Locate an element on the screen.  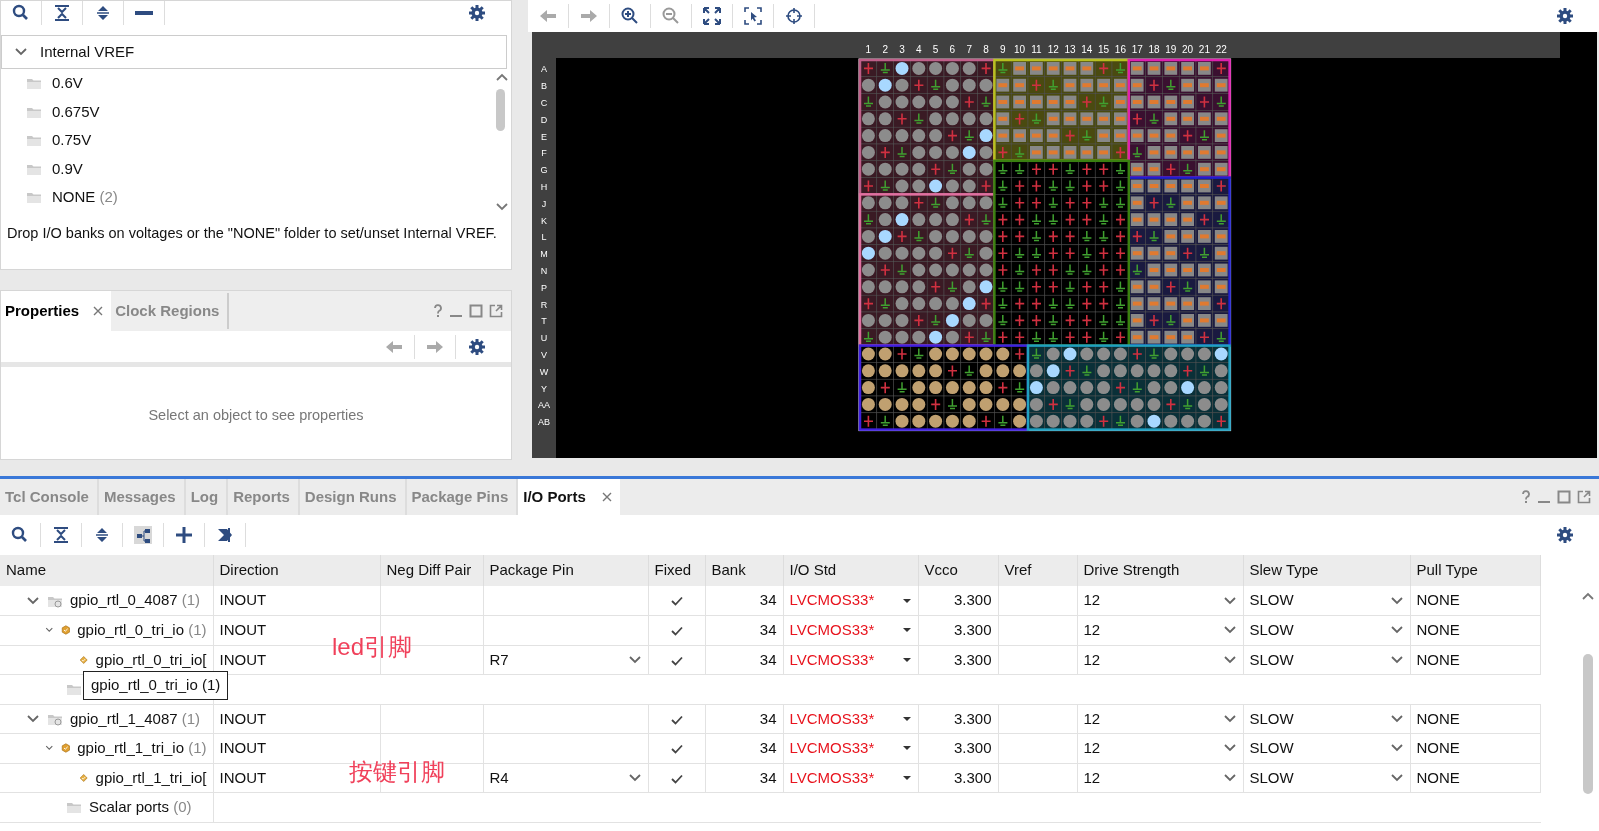
port-name: Scalar ports (0) is located at coordinates (140, 807).